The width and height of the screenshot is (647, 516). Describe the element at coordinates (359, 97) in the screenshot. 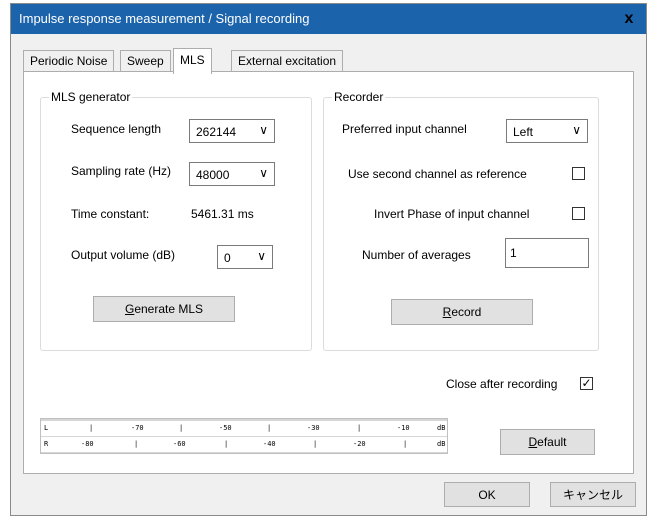

I see `recorder-legend: Recorder` at that location.